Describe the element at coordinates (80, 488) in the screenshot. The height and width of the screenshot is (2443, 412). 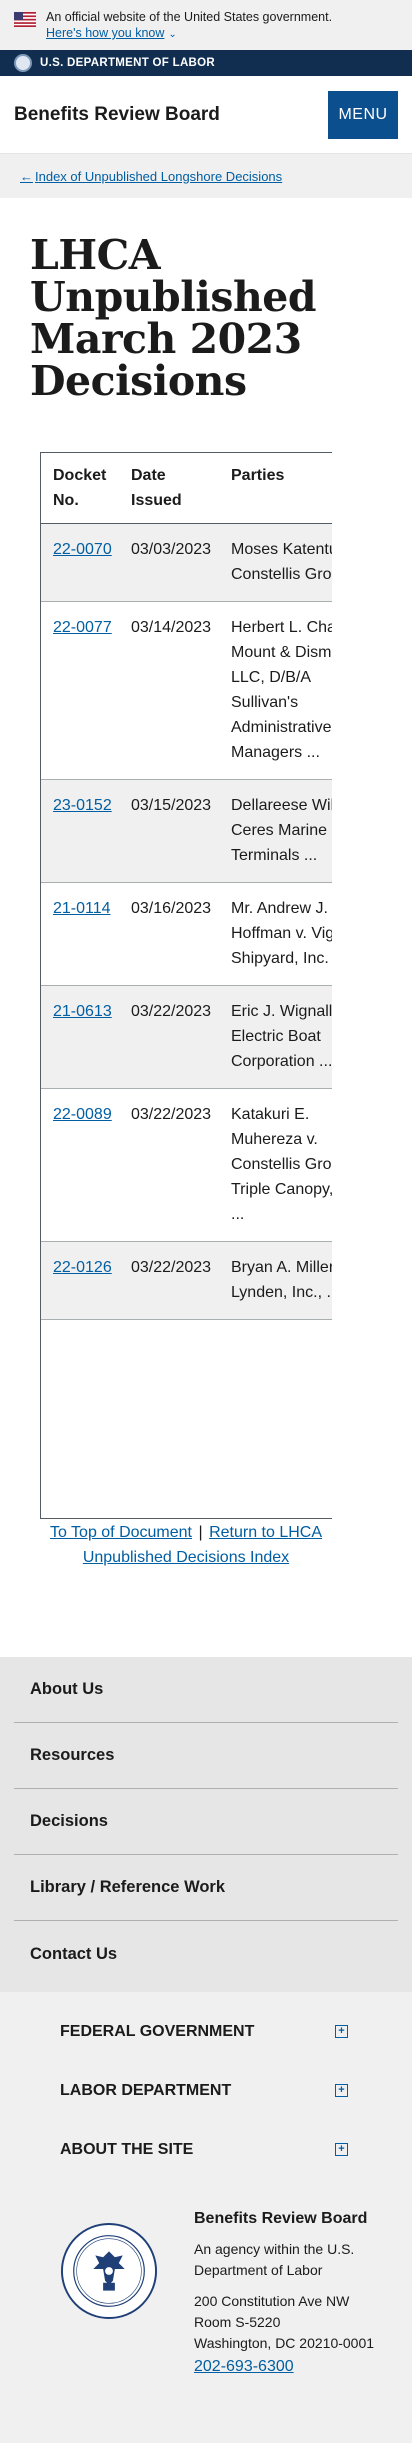
I see `column-header-docket: Docket No.` at that location.